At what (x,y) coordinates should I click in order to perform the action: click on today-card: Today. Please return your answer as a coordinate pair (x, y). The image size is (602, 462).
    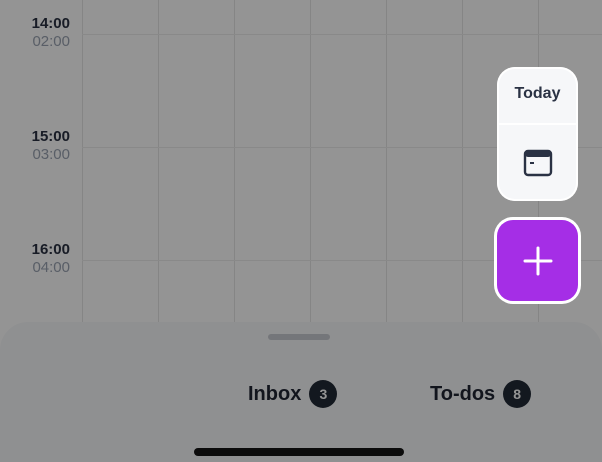
    Looking at the image, I should click on (537, 134).